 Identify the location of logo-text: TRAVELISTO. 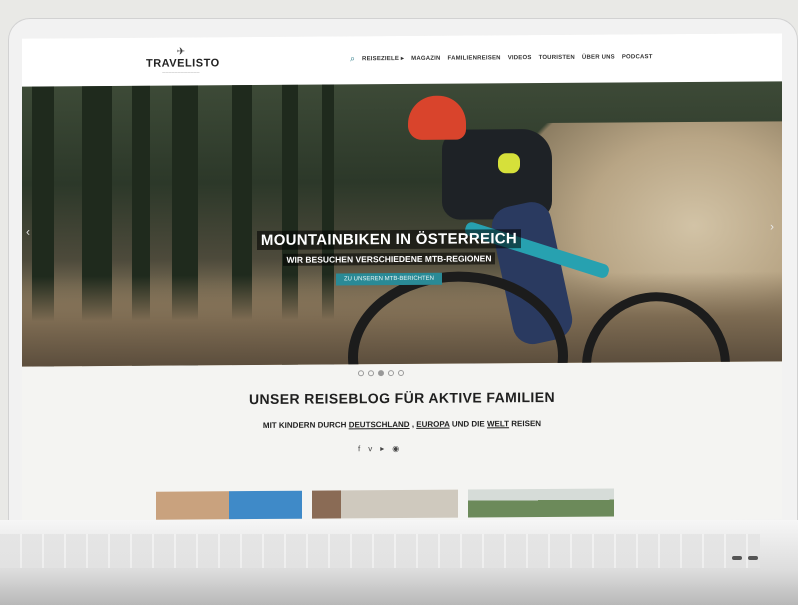
(183, 63).